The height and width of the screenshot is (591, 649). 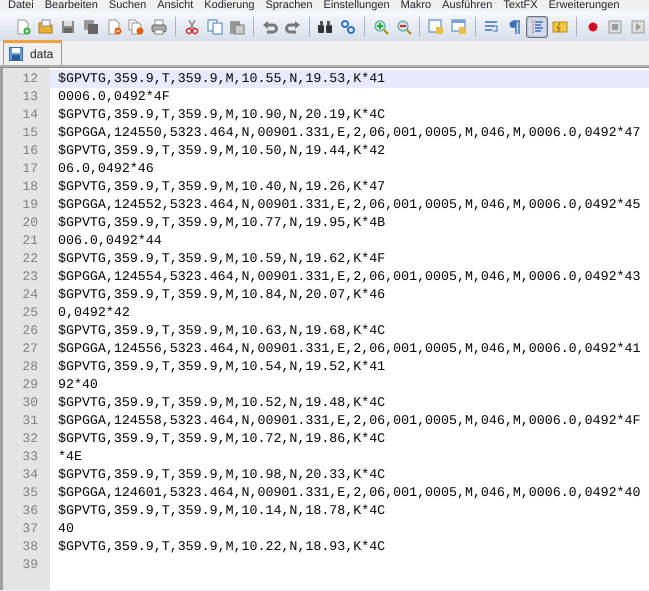 What do you see at coordinates (71, 6) in the screenshot?
I see `menu-item: Bearbeiten` at bounding box center [71, 6].